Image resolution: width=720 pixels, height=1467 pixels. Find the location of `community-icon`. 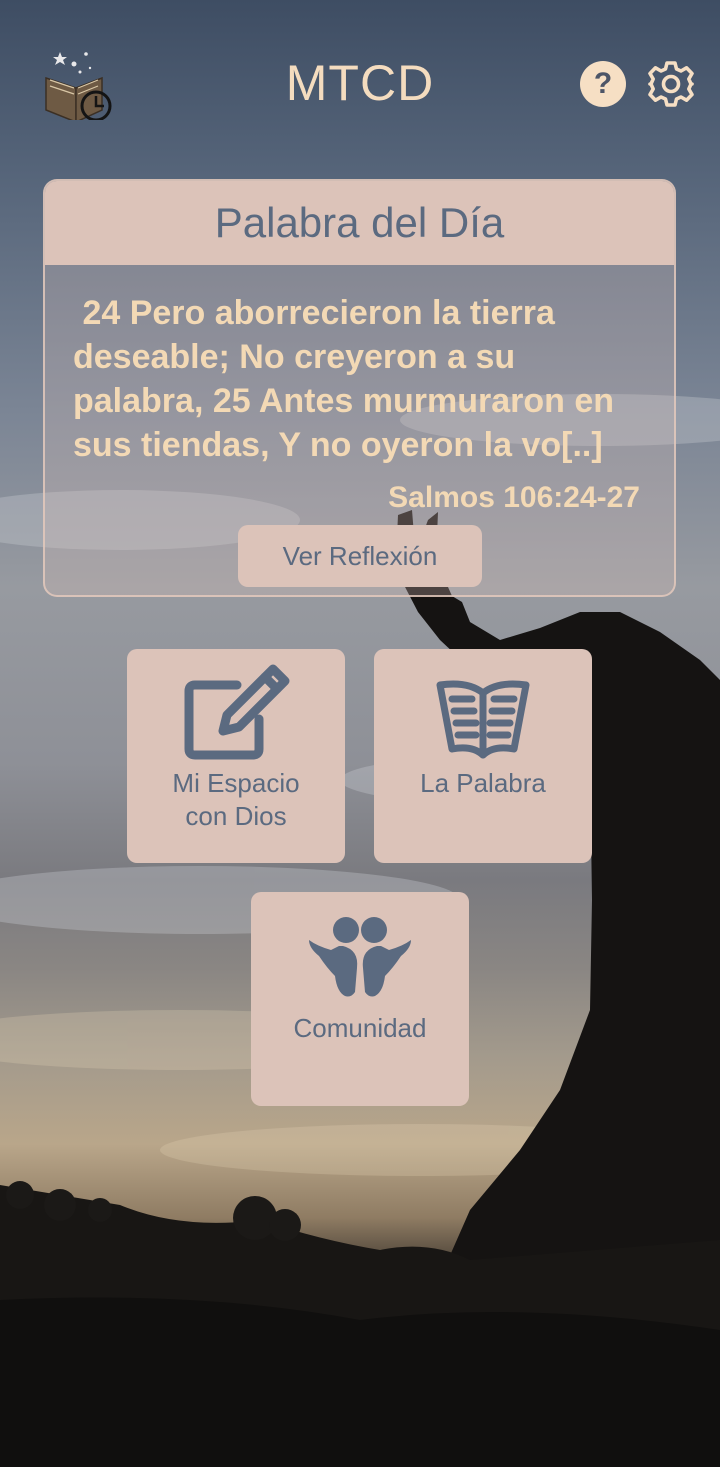

community-icon is located at coordinates (360, 958).